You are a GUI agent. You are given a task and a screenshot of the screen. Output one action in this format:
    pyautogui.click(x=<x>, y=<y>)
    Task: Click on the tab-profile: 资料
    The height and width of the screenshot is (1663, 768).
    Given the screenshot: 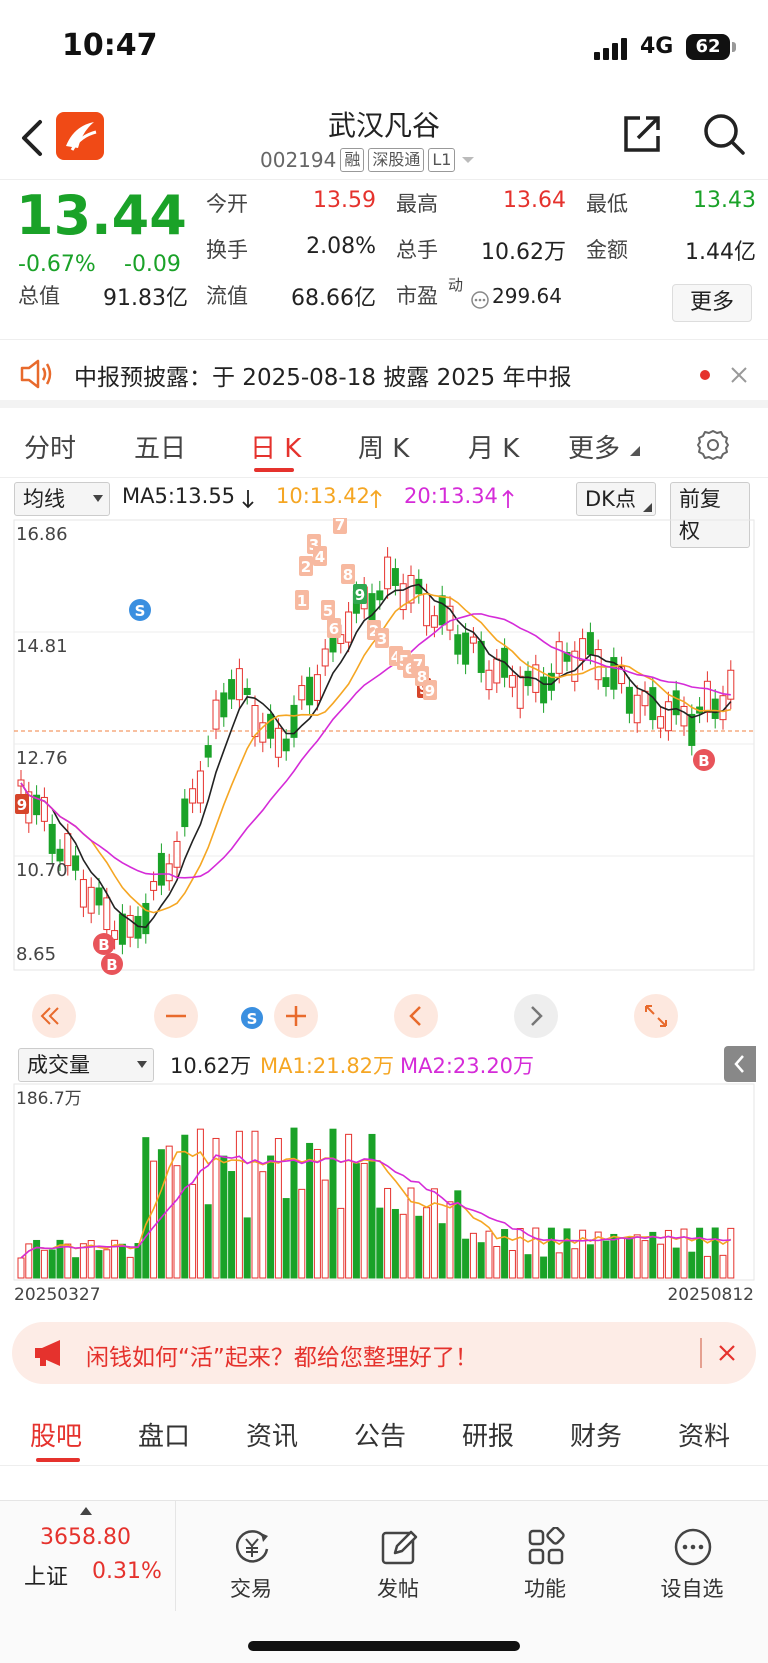 What is the action you would take?
    pyautogui.click(x=704, y=1434)
    